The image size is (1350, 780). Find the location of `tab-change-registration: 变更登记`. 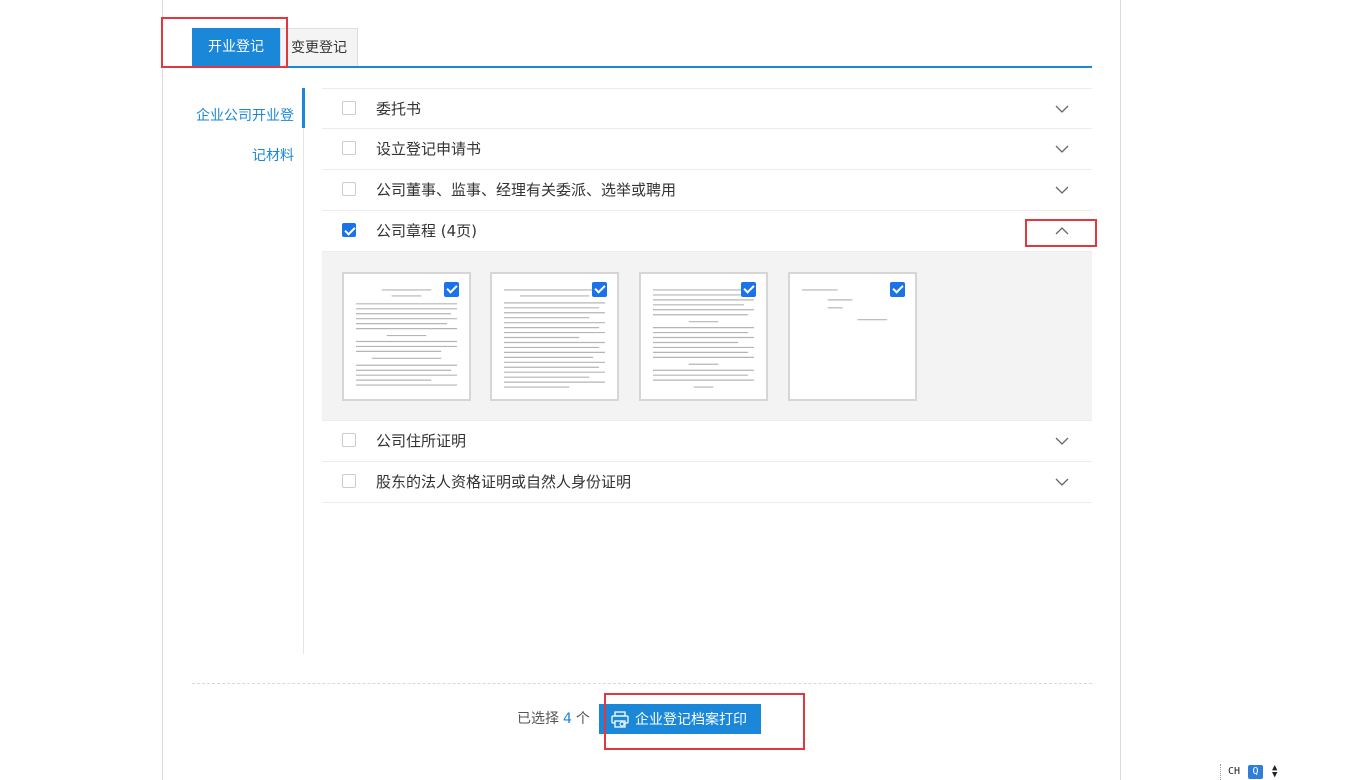

tab-change-registration: 变更登记 is located at coordinates (319, 47).